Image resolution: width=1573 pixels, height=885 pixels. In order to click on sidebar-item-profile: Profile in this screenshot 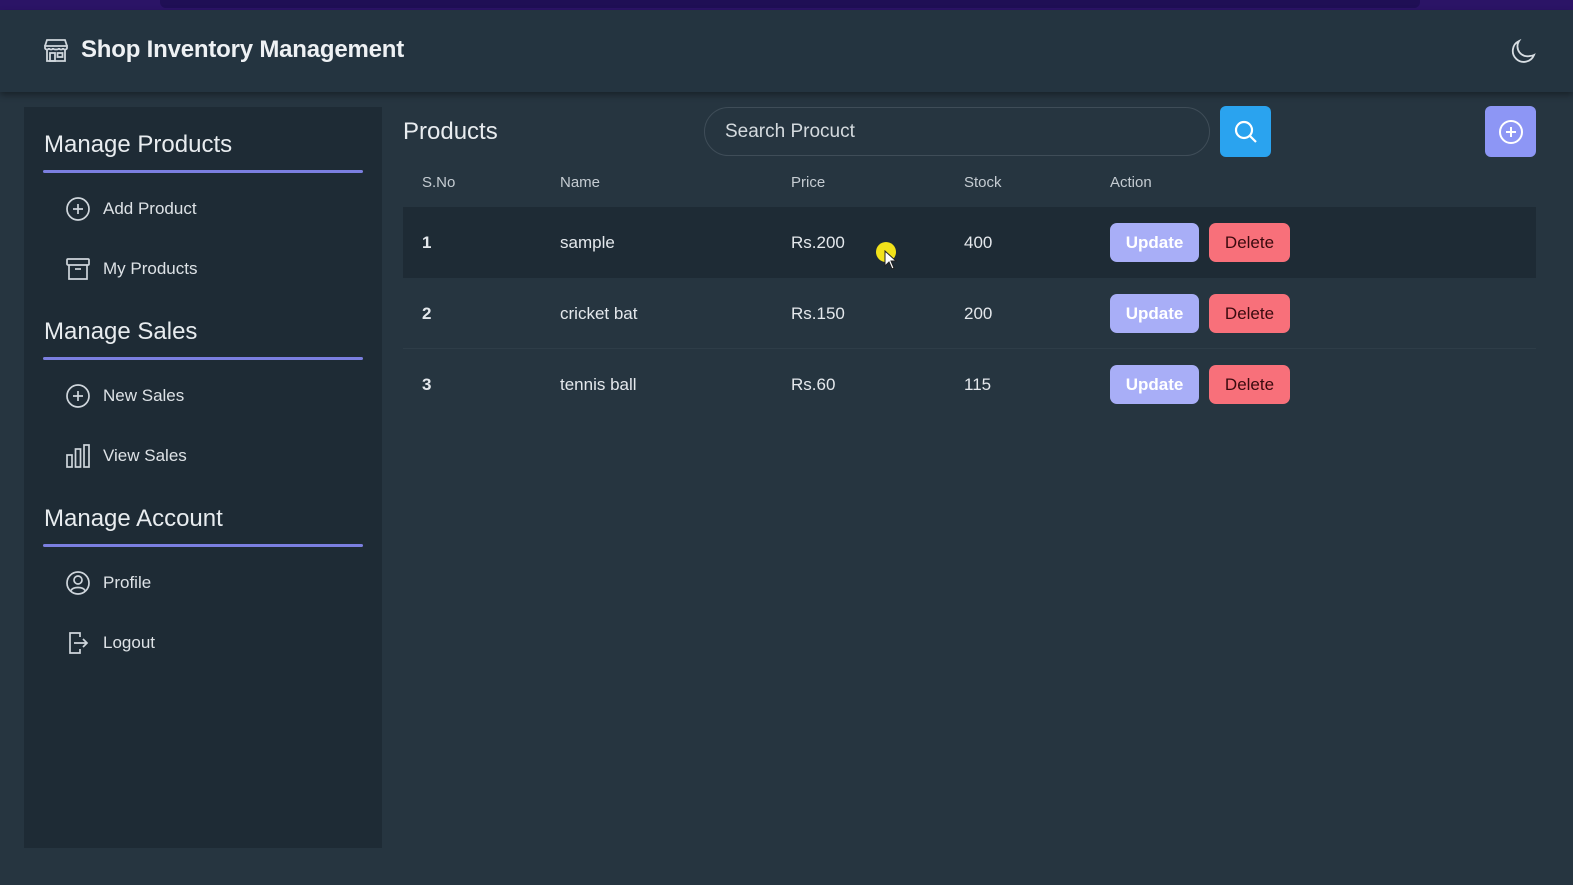, I will do `click(108, 583)`.